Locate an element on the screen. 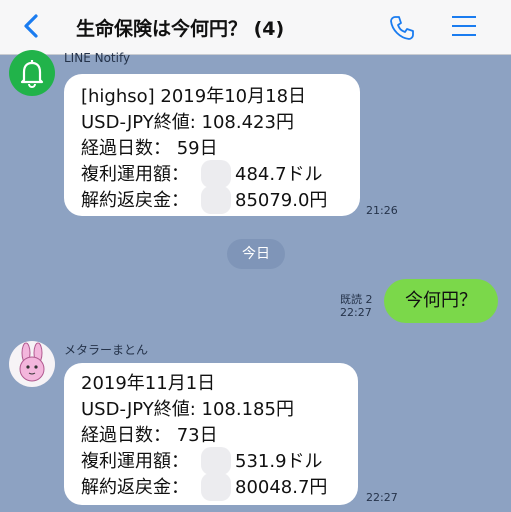  message-line: 経過日数： 59日 is located at coordinates (149, 148).